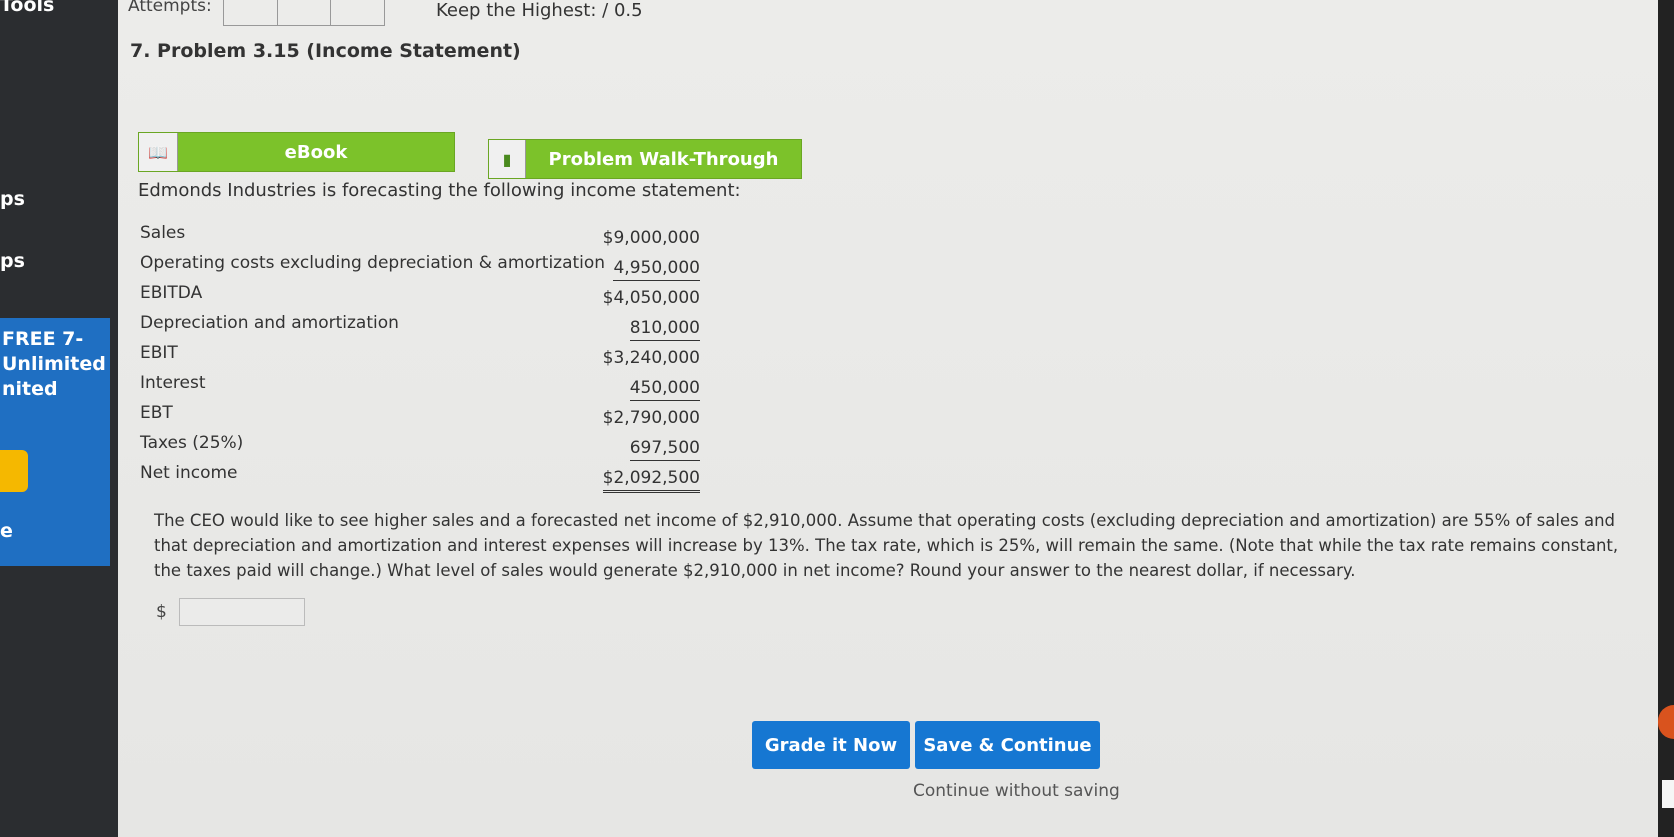 This screenshot has height=837, width=1674. What do you see at coordinates (664, 449) in the screenshot?
I see `statement-value: 697,500` at bounding box center [664, 449].